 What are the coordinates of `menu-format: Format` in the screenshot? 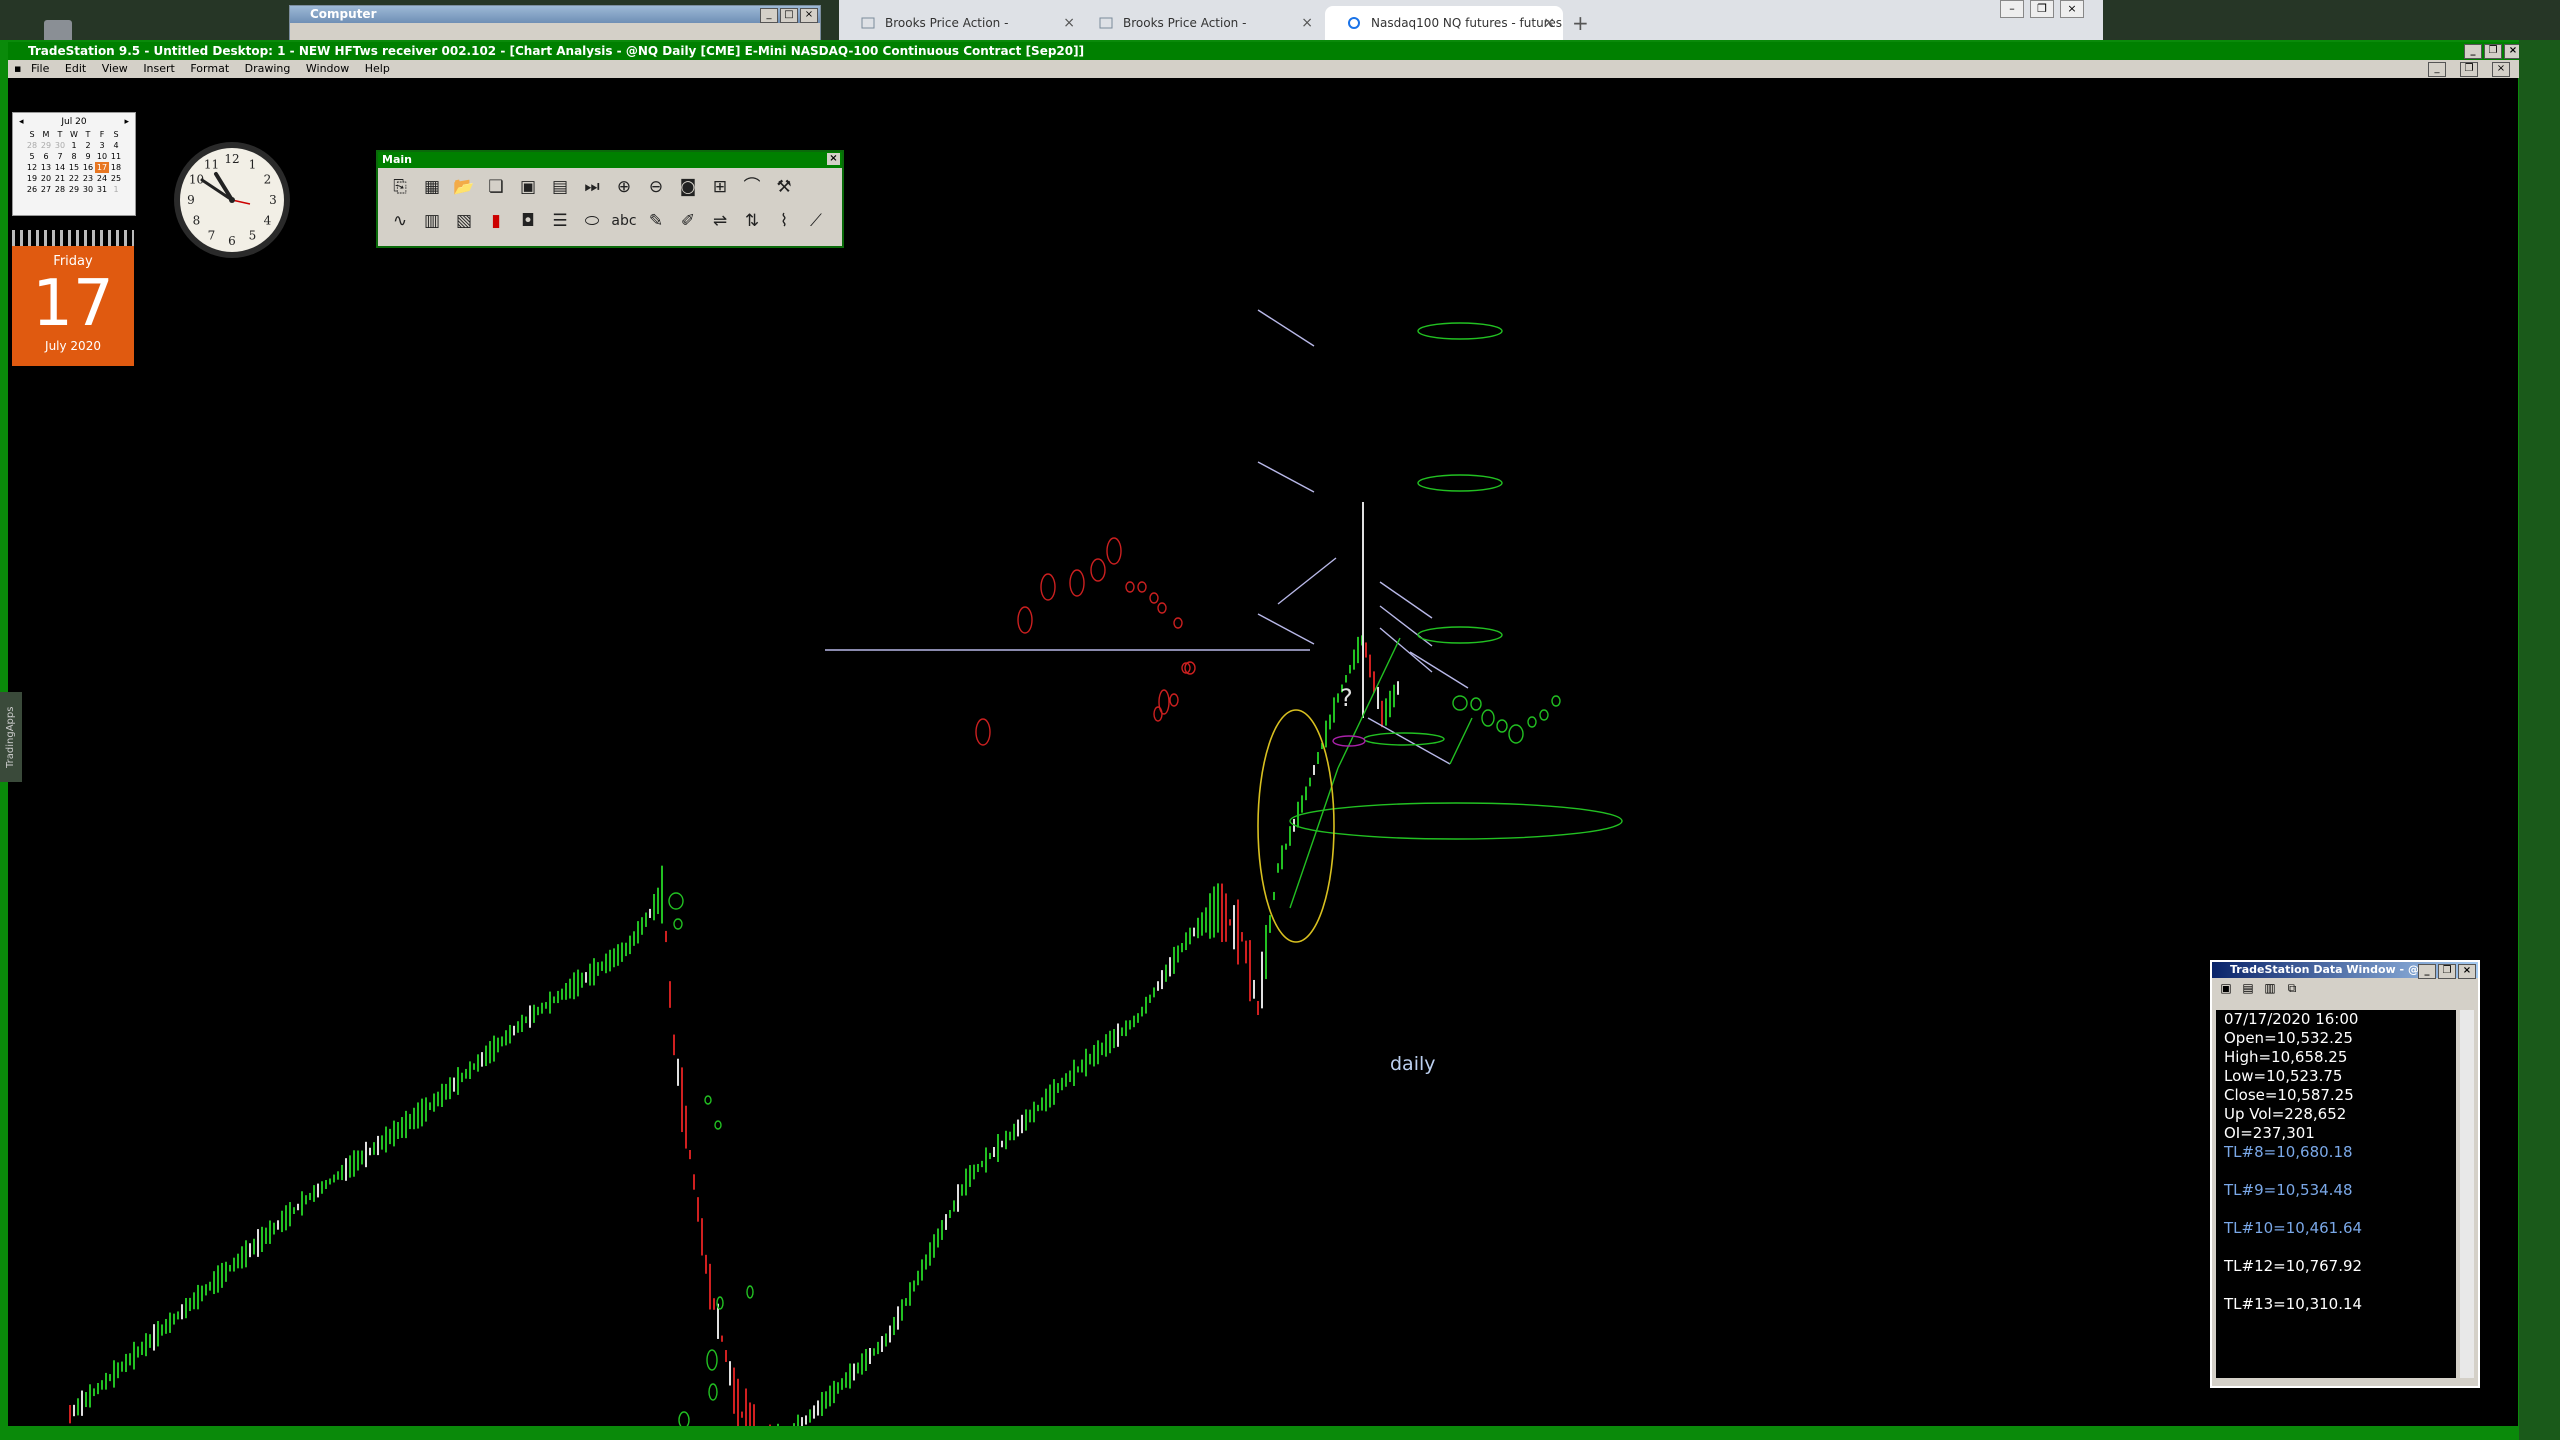 It's located at (209, 68).